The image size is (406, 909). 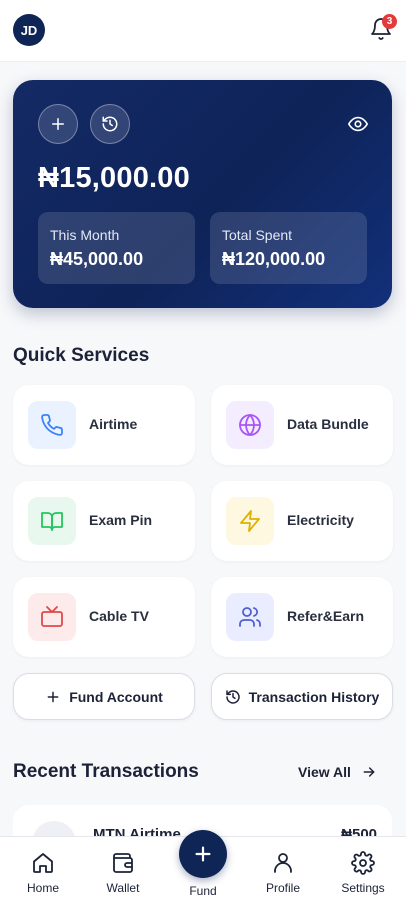 What do you see at coordinates (29, 30) in the screenshot?
I see `avatar: JD` at bounding box center [29, 30].